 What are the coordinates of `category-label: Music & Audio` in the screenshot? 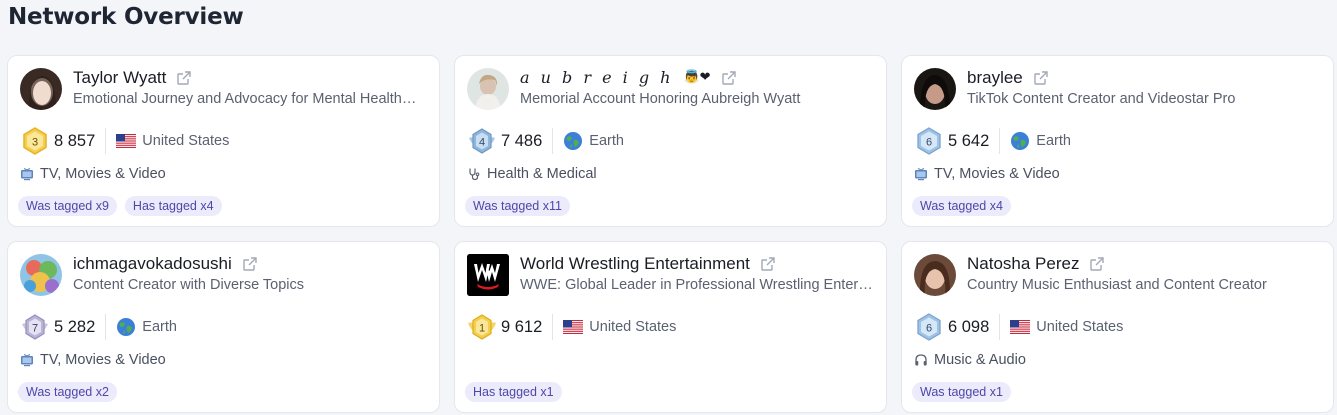 It's located at (980, 360).